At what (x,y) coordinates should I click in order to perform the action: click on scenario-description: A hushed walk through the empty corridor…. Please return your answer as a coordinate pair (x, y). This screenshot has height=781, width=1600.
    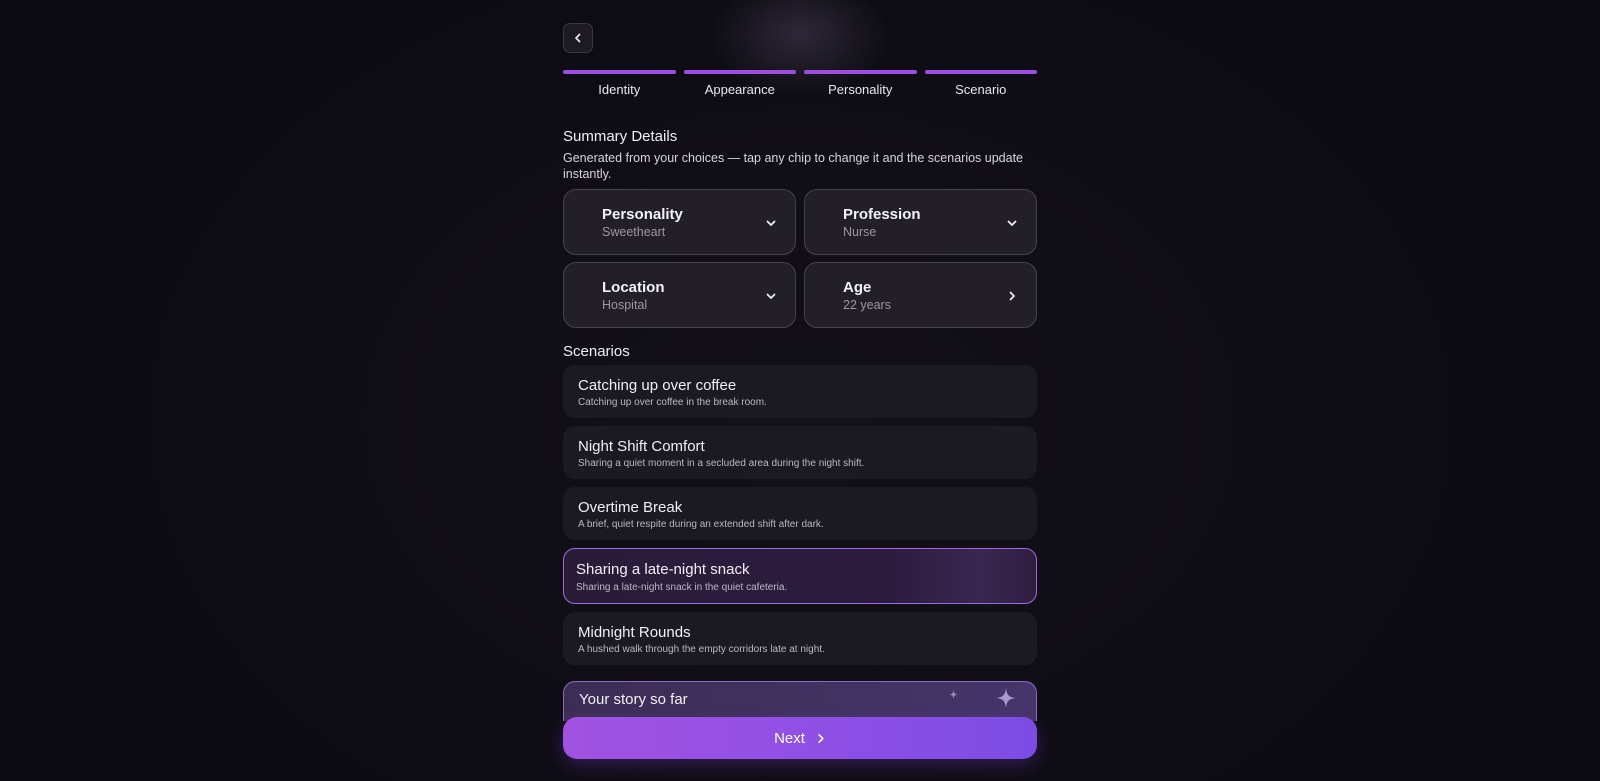
    Looking at the image, I should click on (701, 649).